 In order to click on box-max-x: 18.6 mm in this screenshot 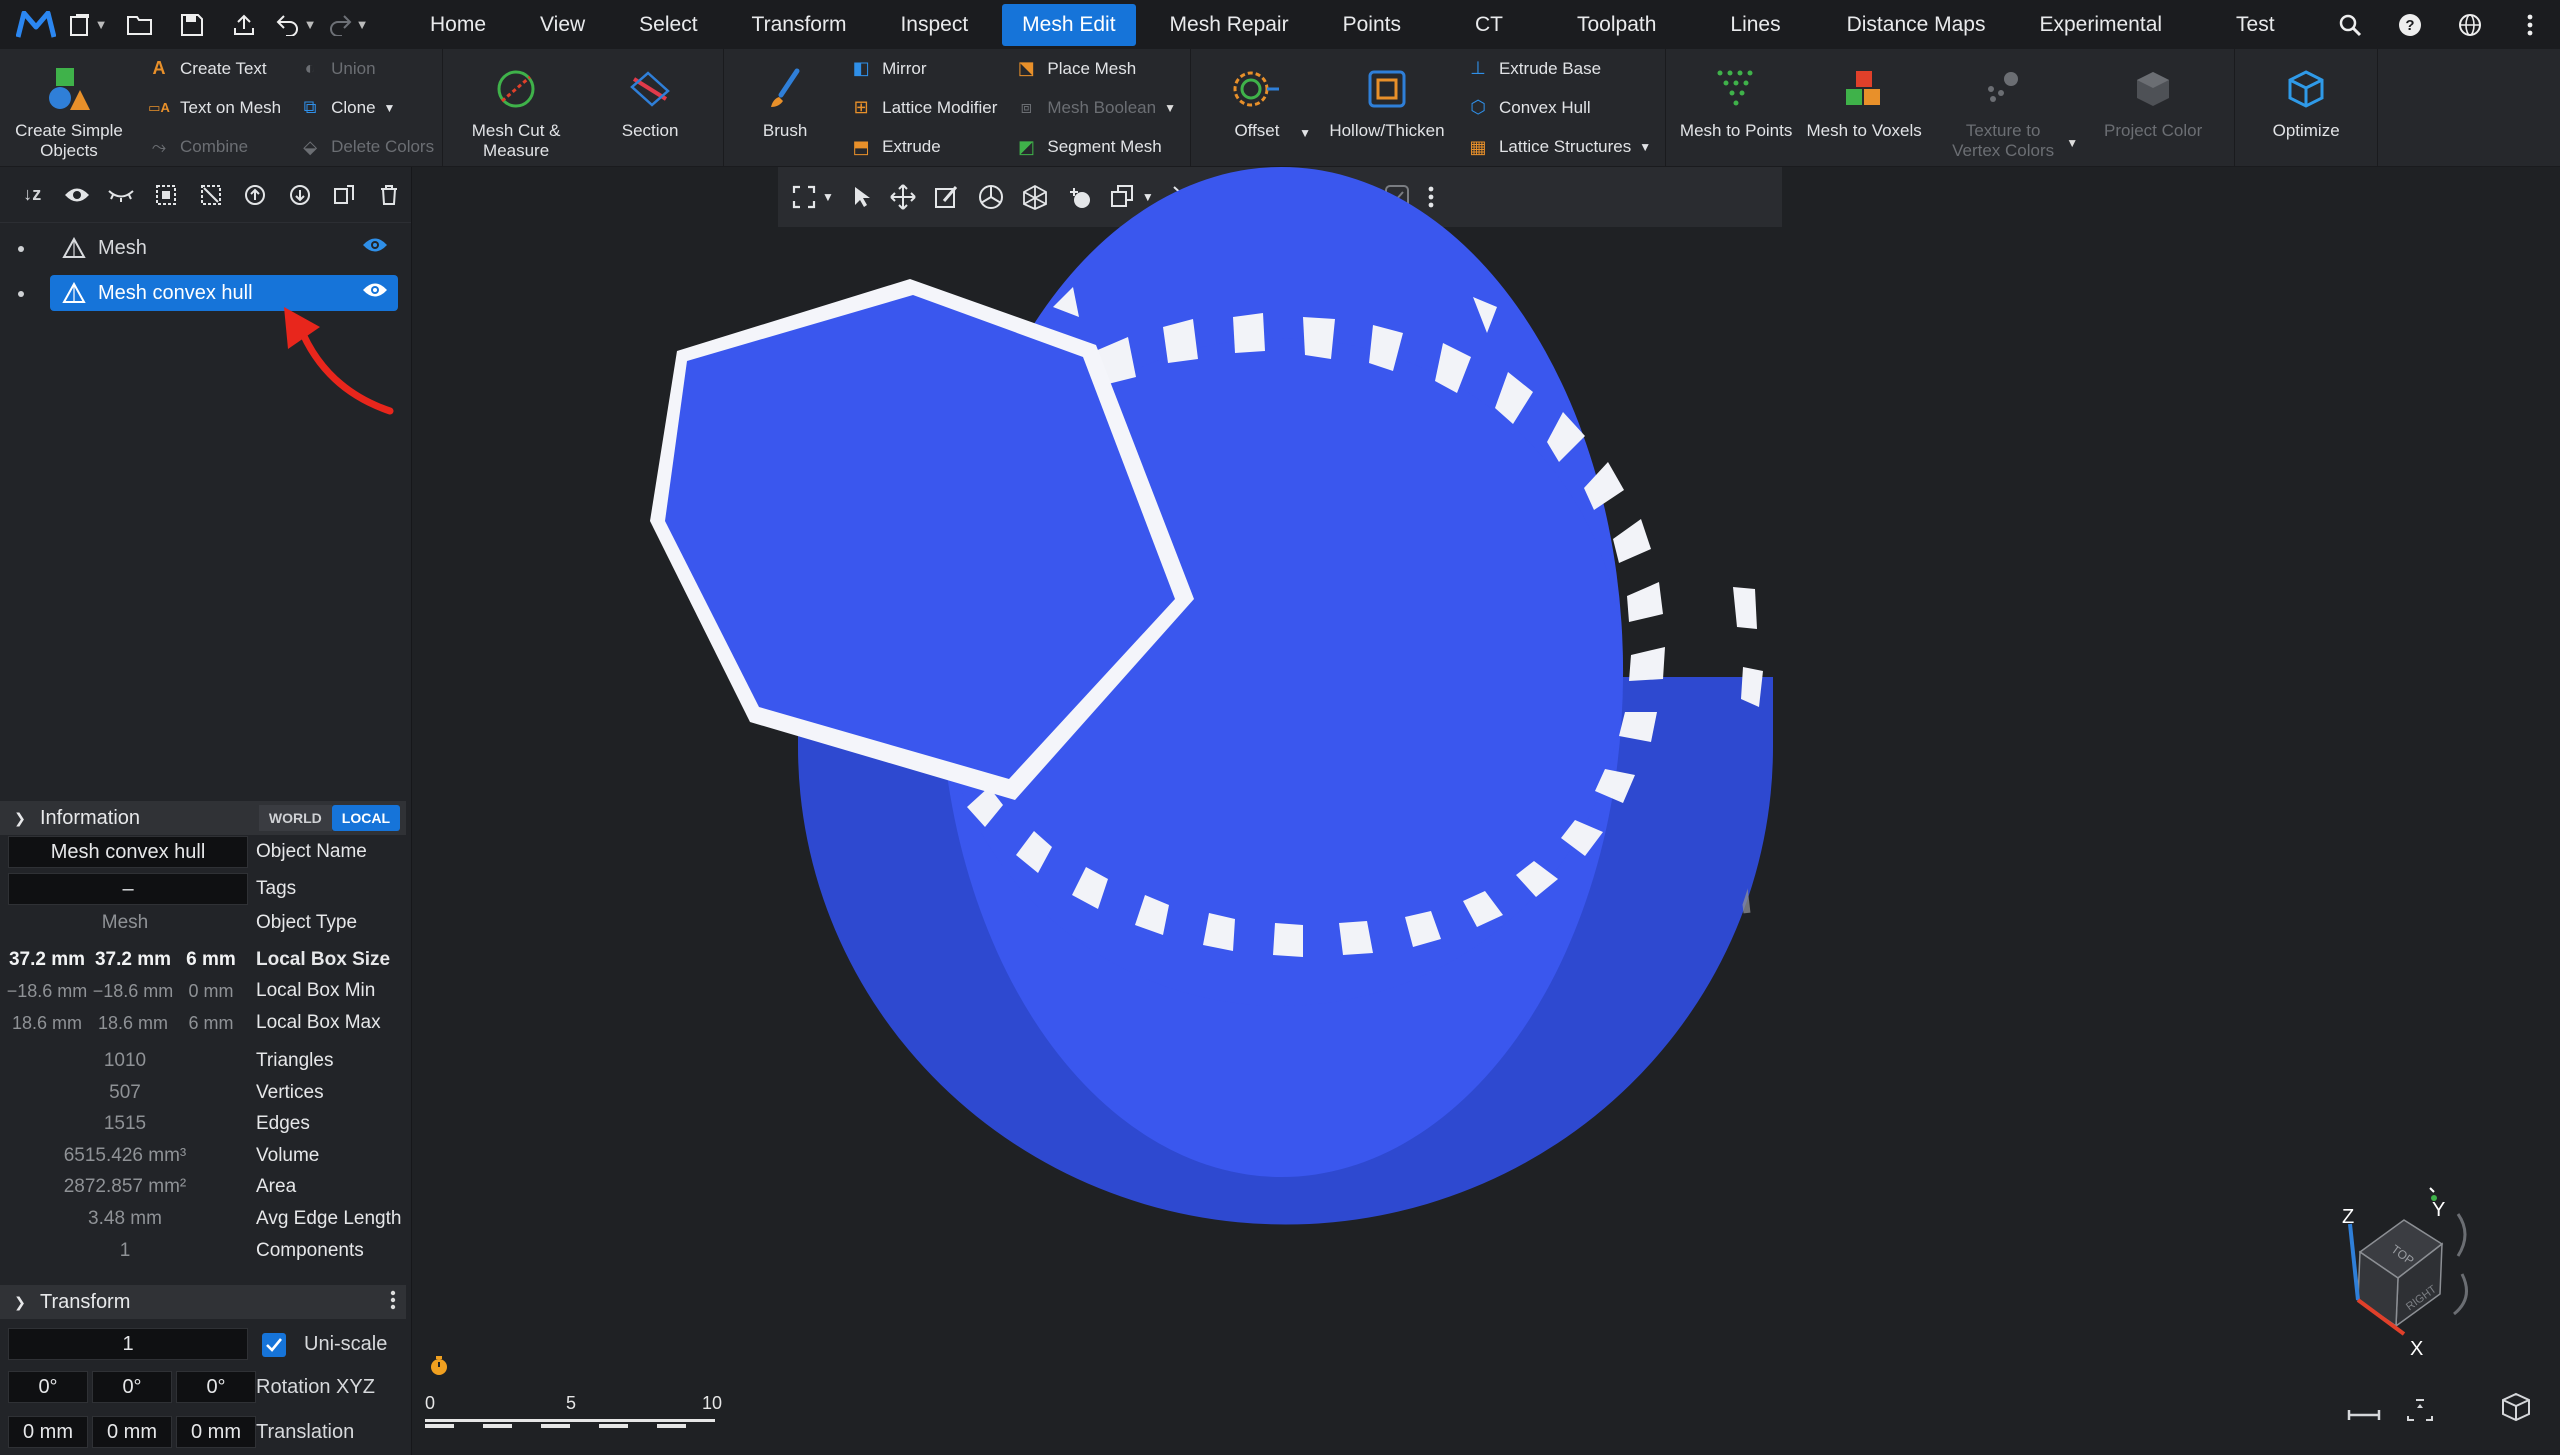, I will do `click(47, 1022)`.